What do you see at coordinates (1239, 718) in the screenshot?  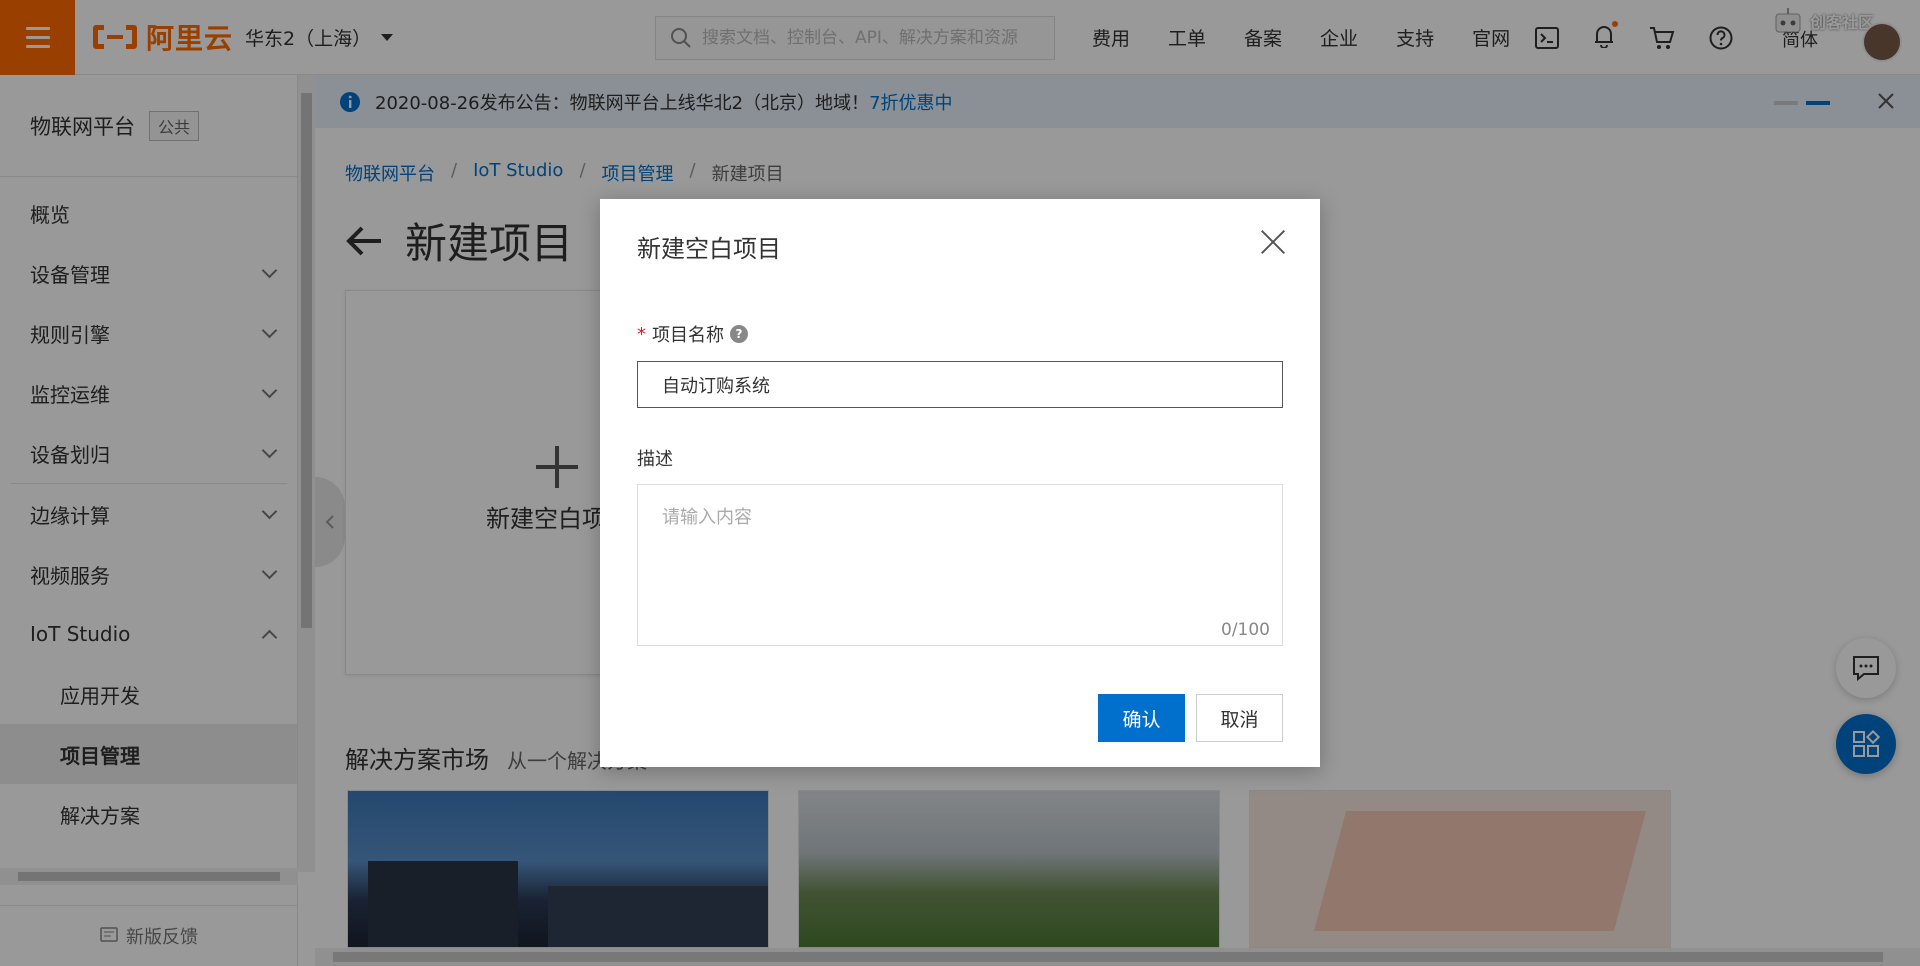 I see `cancel-button: 取消` at bounding box center [1239, 718].